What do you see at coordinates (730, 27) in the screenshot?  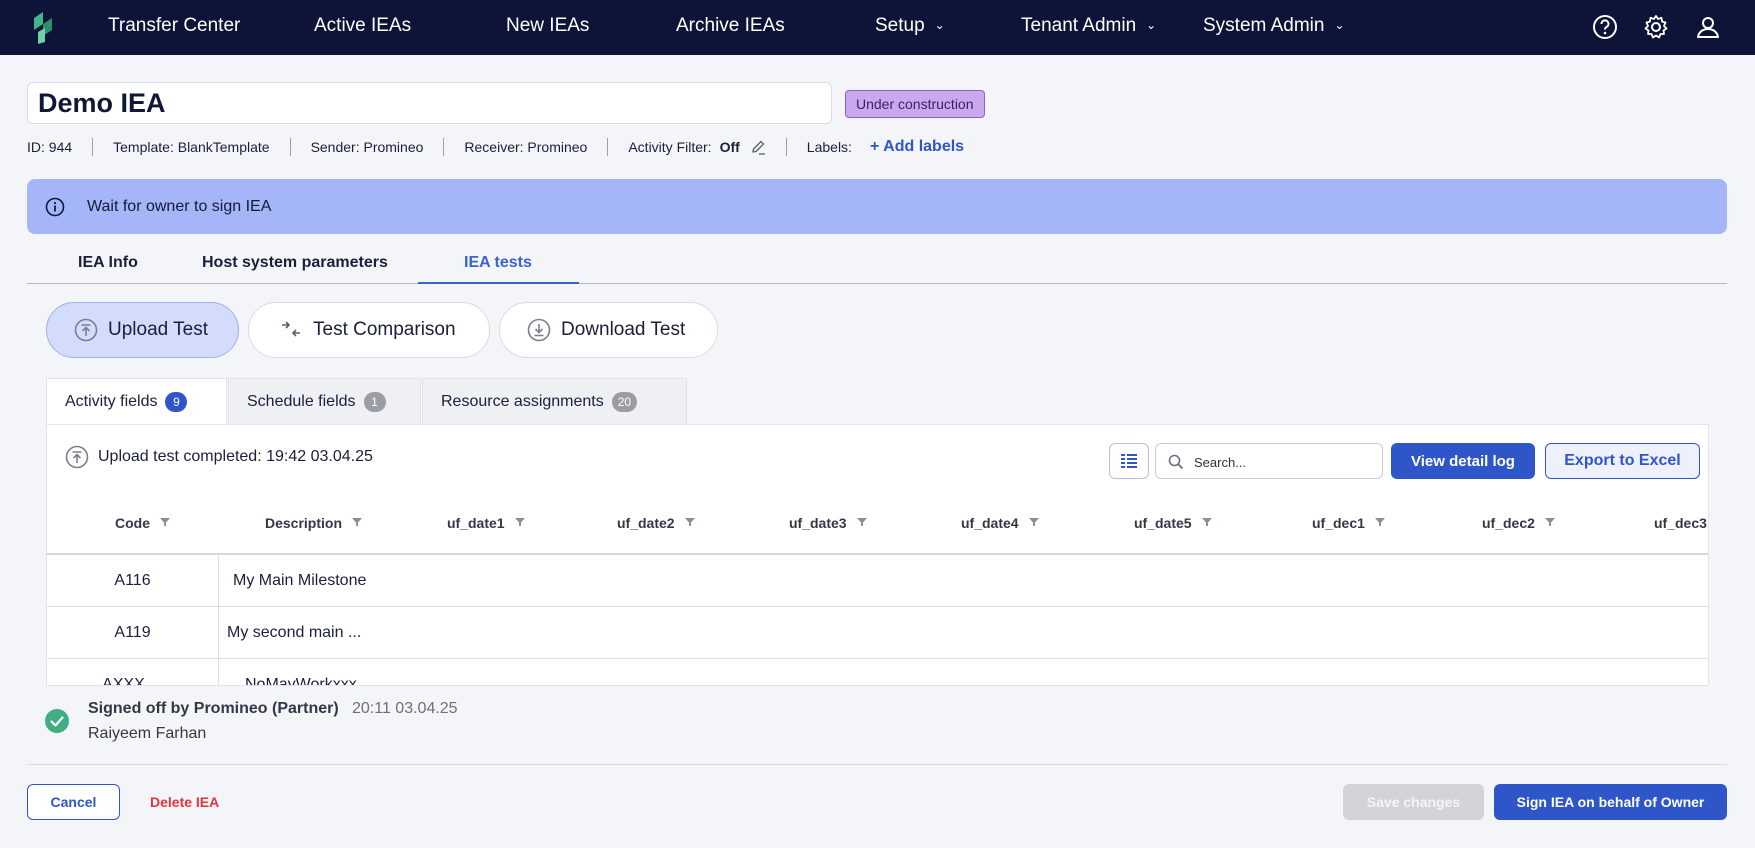 I see `nav-archive-ieas: Archive IEAs` at bounding box center [730, 27].